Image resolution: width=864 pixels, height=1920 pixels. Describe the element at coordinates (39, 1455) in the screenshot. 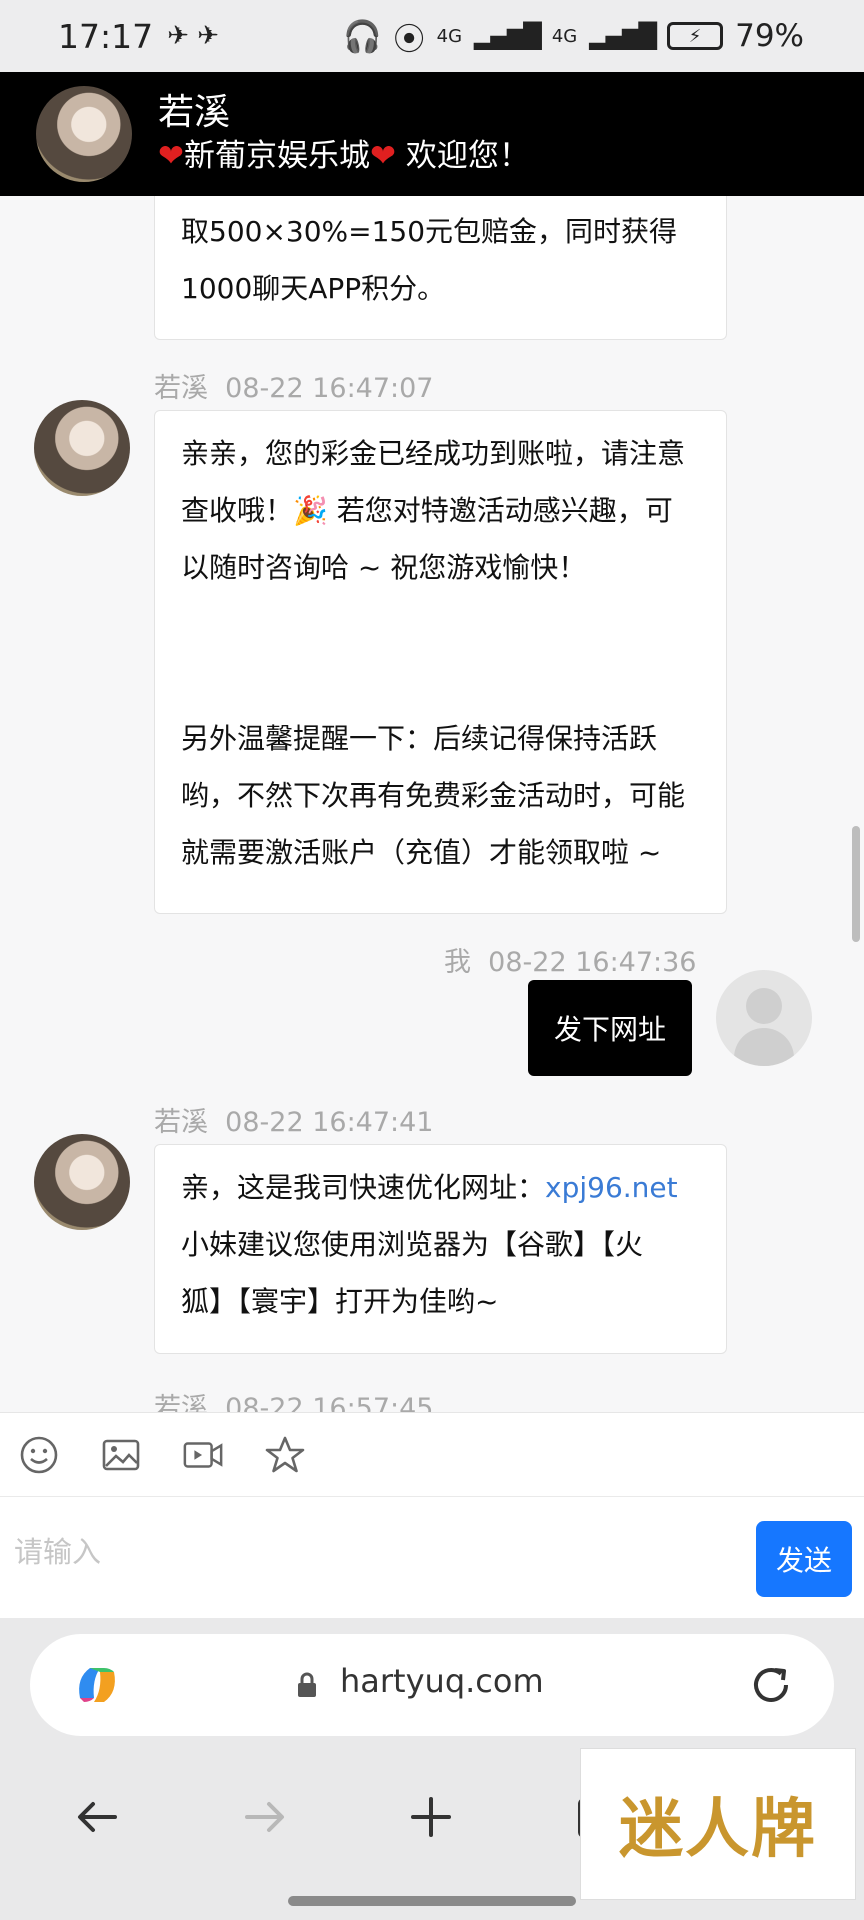

I see `emoji-icon` at that location.